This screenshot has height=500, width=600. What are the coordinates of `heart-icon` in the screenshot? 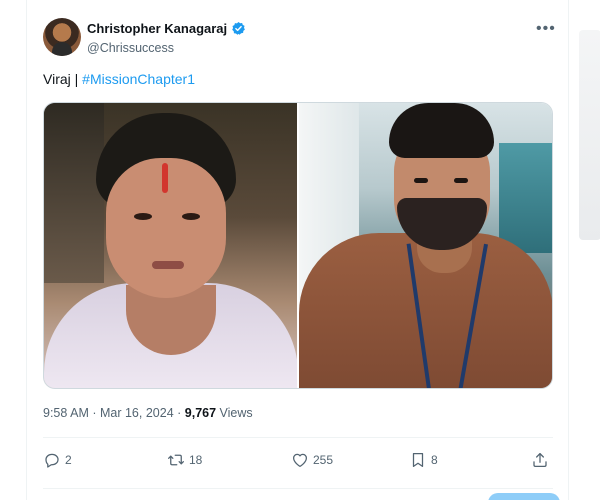 It's located at (300, 460).